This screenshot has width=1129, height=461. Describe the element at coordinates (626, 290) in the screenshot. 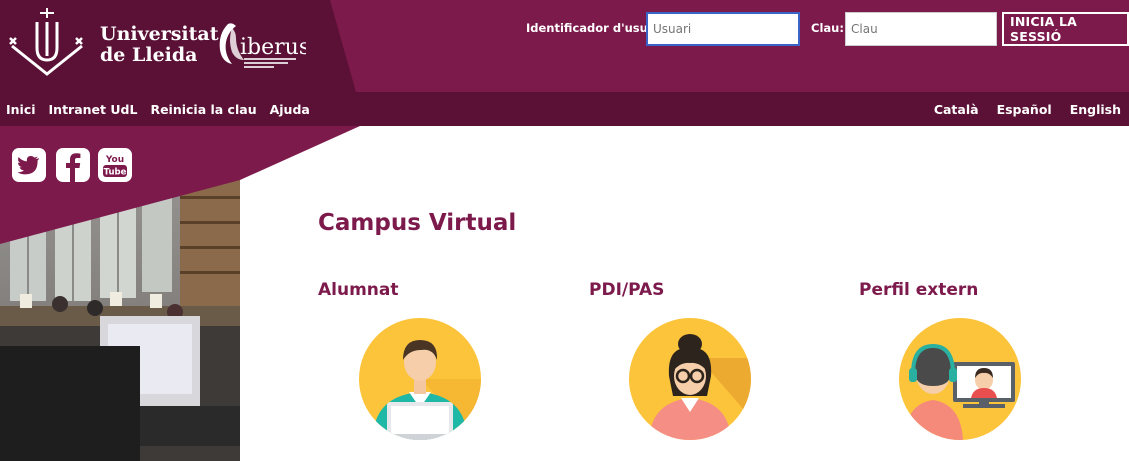

I see `profile-title-staff: PDI/PAS` at that location.